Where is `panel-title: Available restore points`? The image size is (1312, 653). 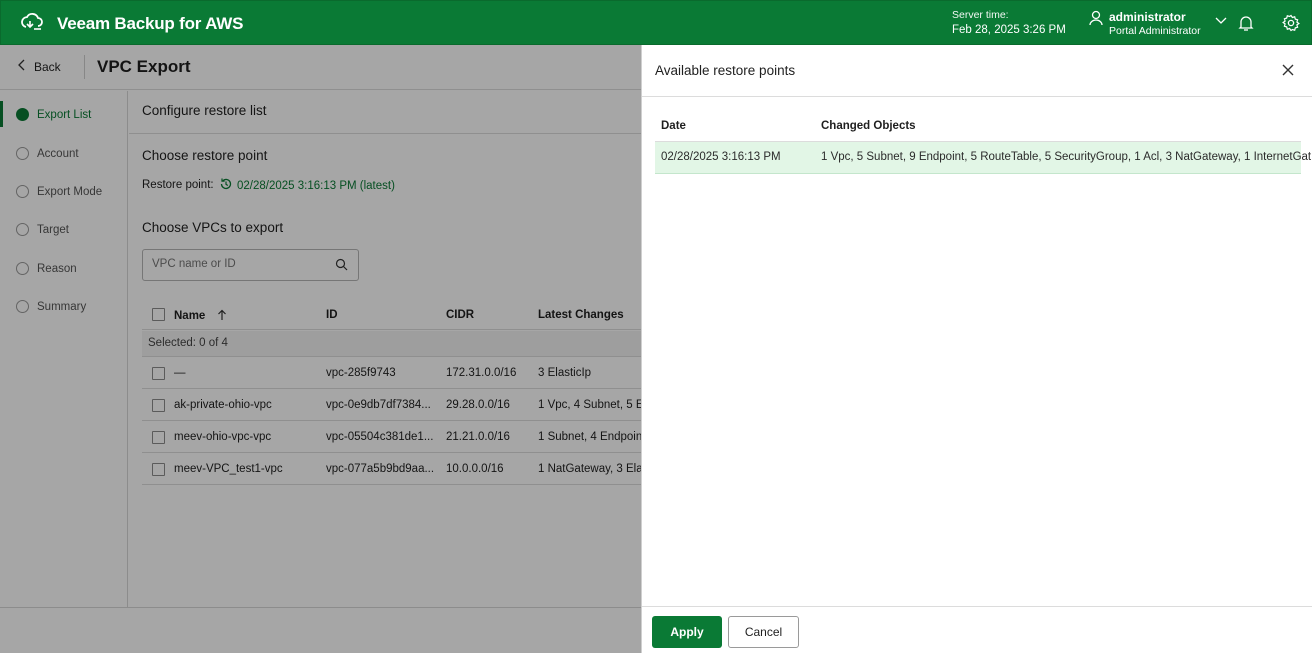 panel-title: Available restore points is located at coordinates (725, 70).